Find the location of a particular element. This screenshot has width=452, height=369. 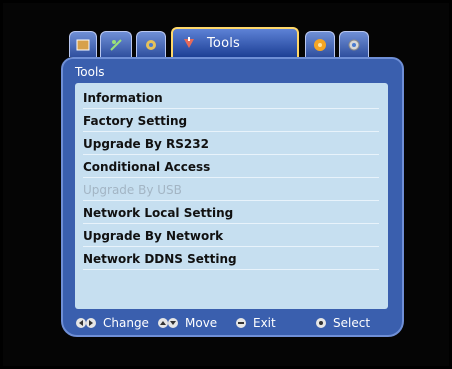

ok-button-icon is located at coordinates (321, 323).